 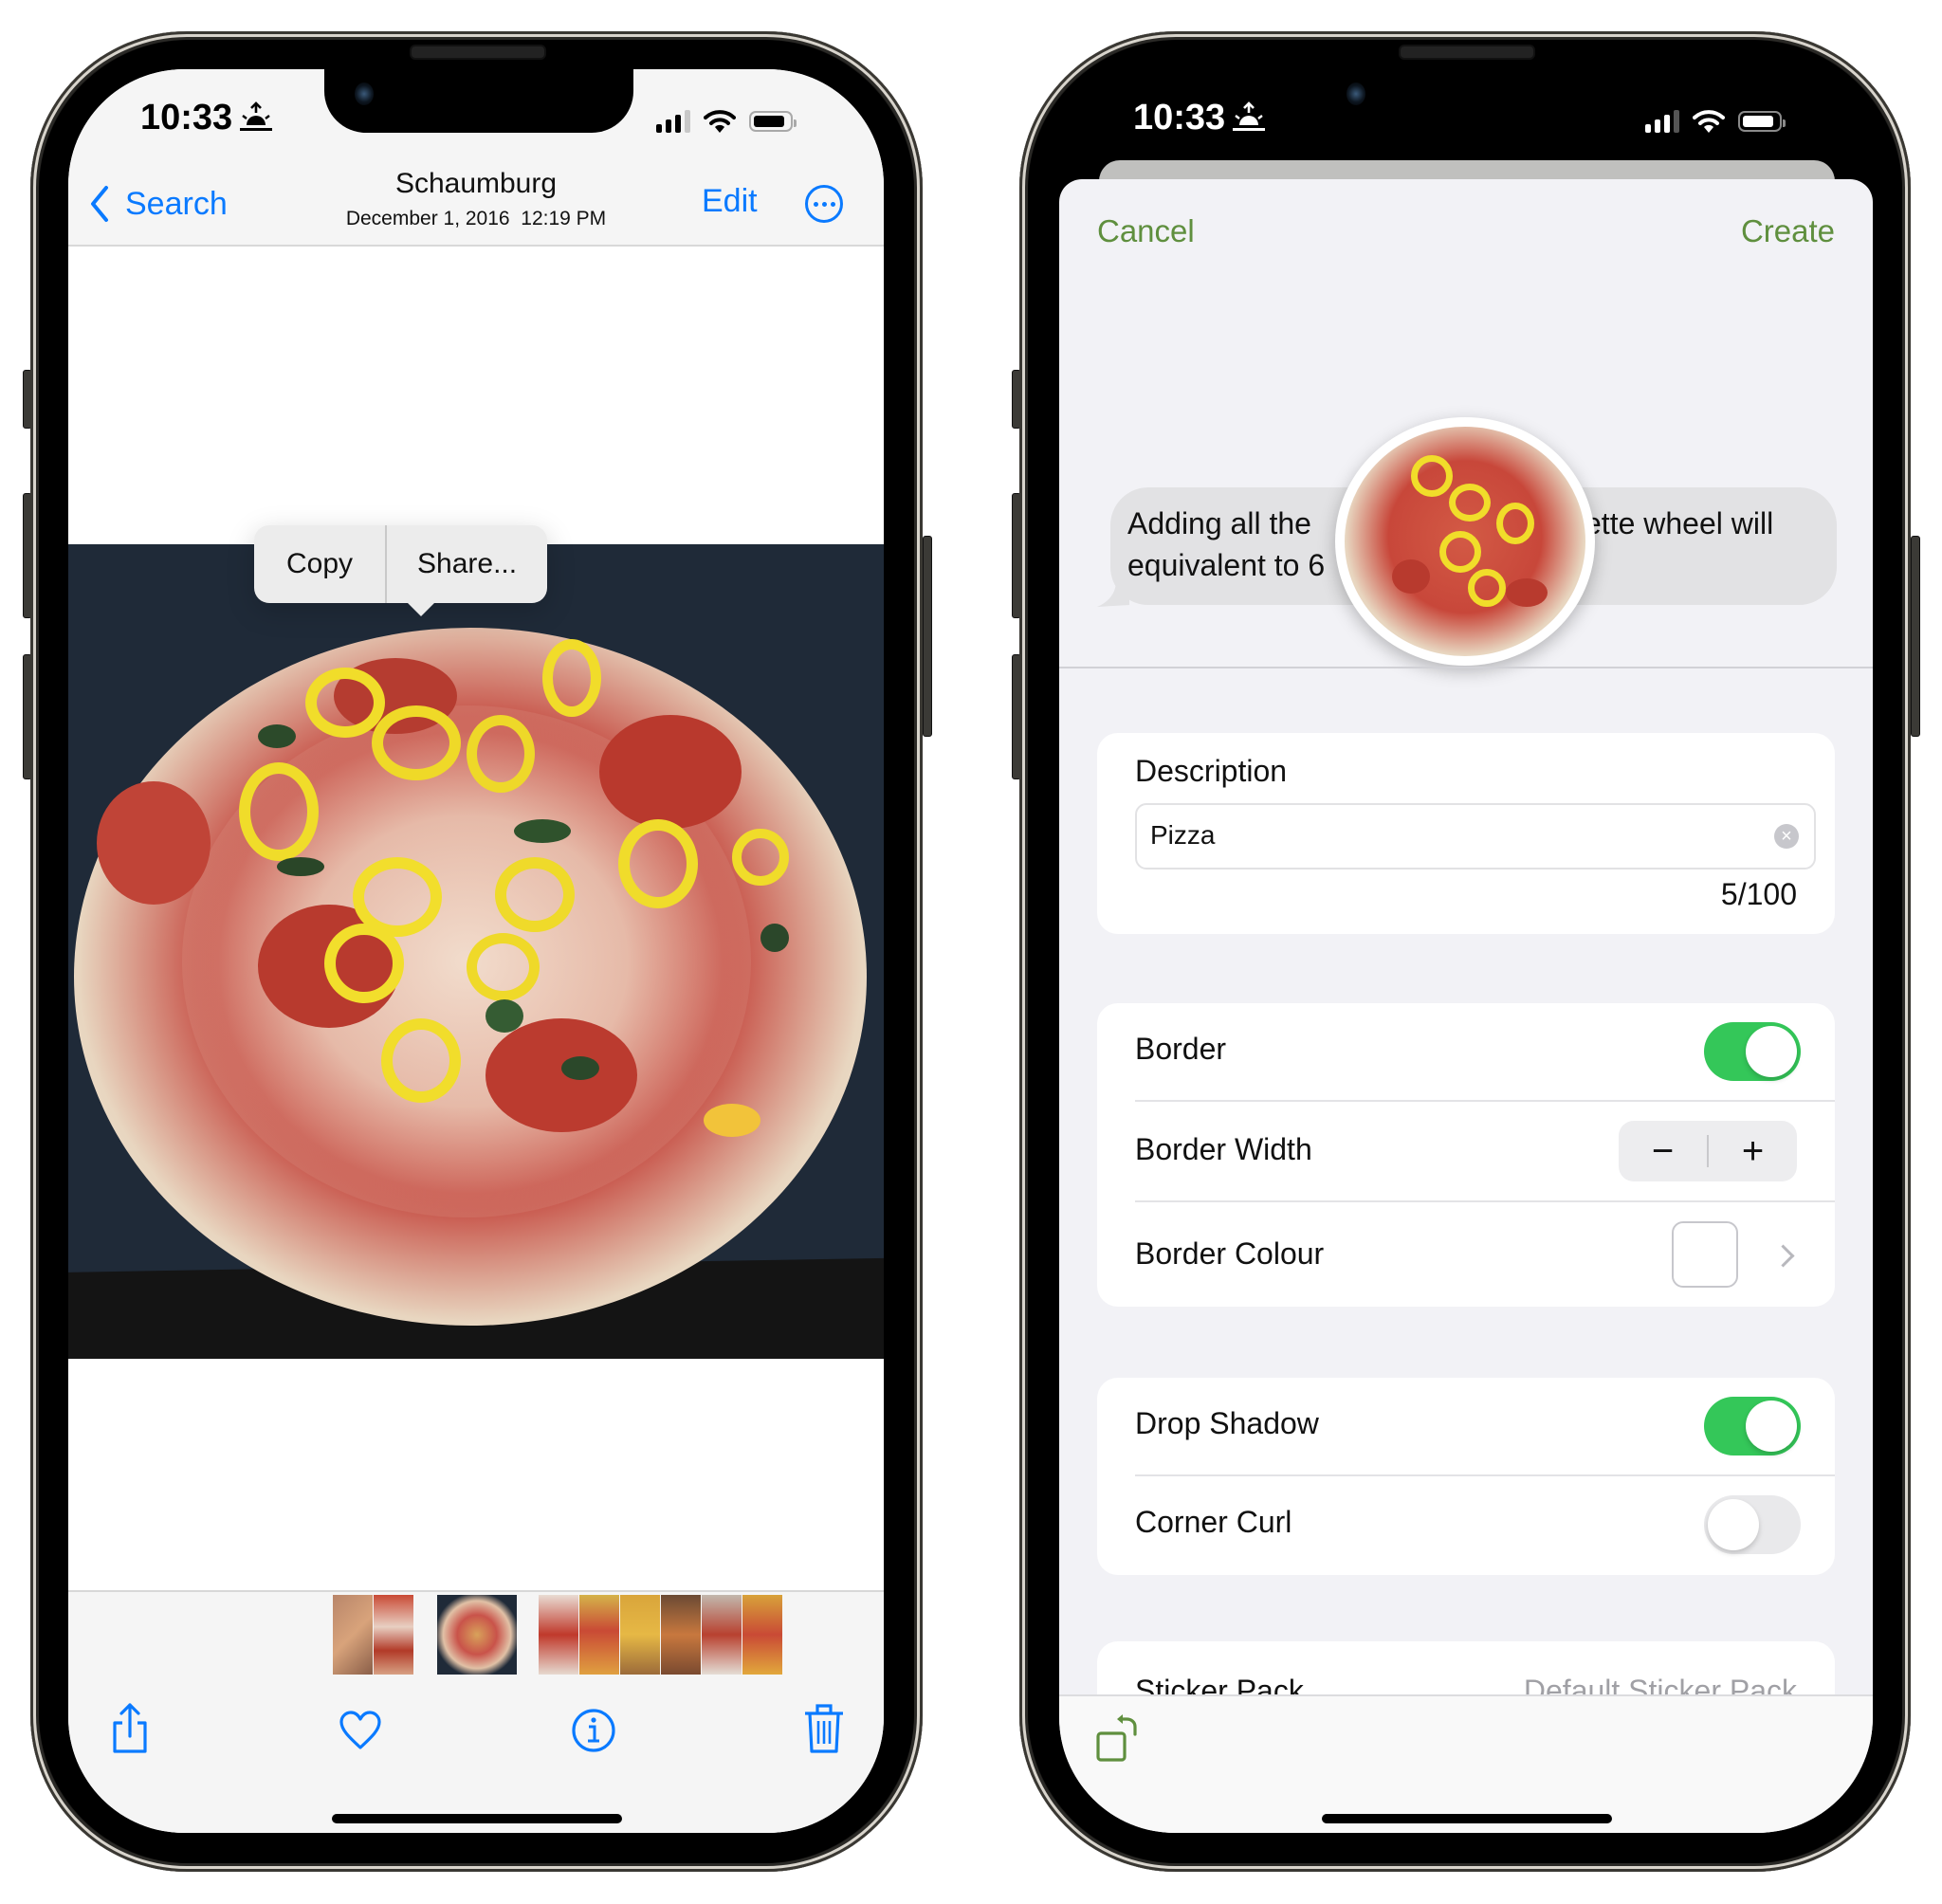 What do you see at coordinates (824, 1729) in the screenshot?
I see `trash-icon` at bounding box center [824, 1729].